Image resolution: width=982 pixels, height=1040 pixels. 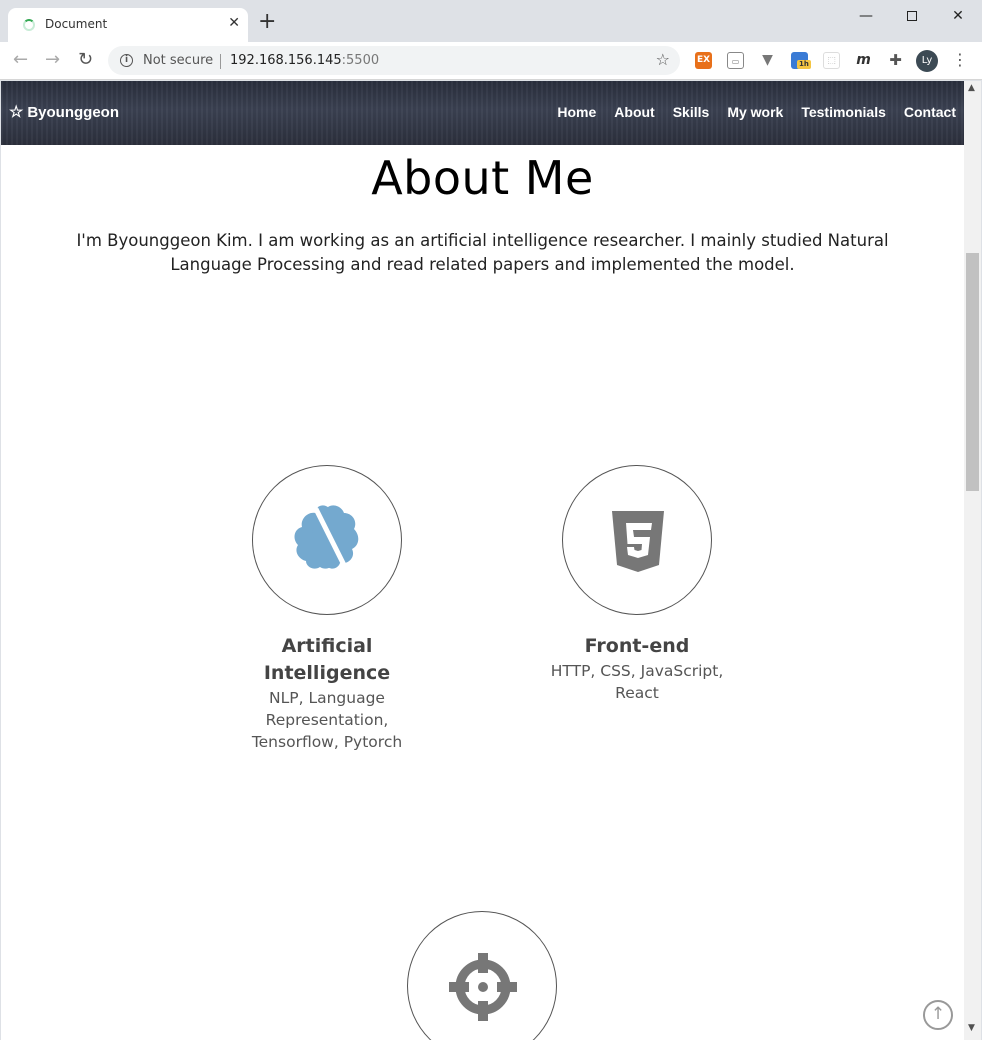 I want to click on url-port: :5500, so click(x=360, y=60).